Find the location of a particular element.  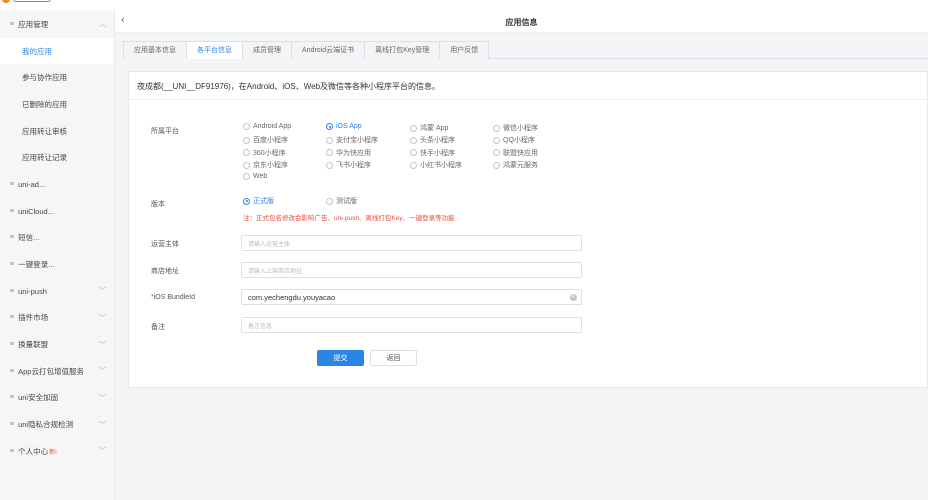

platform-radio: 快手小程序 is located at coordinates (432, 153).